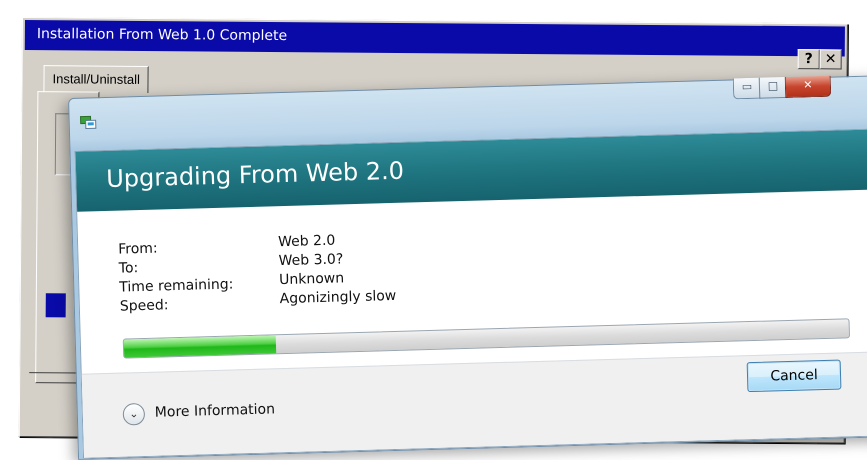 Image resolution: width=867 pixels, height=460 pixels. Describe the element at coordinates (144, 306) in the screenshot. I see `speed-label: Speed:` at that location.